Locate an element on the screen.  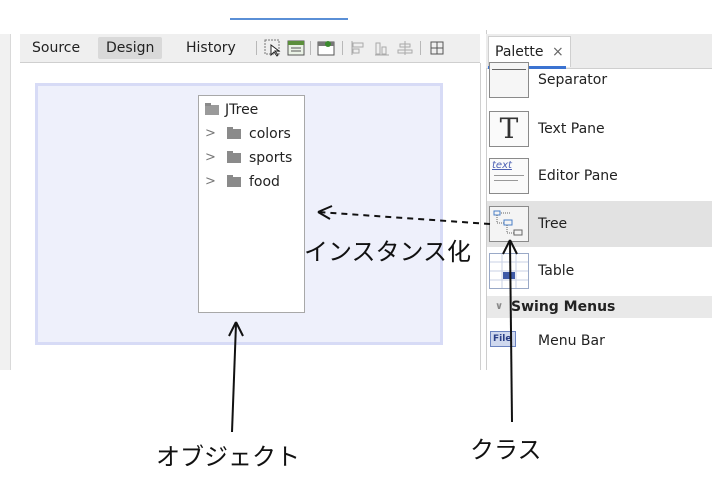
object-arrow-line is located at coordinates (234, 378).